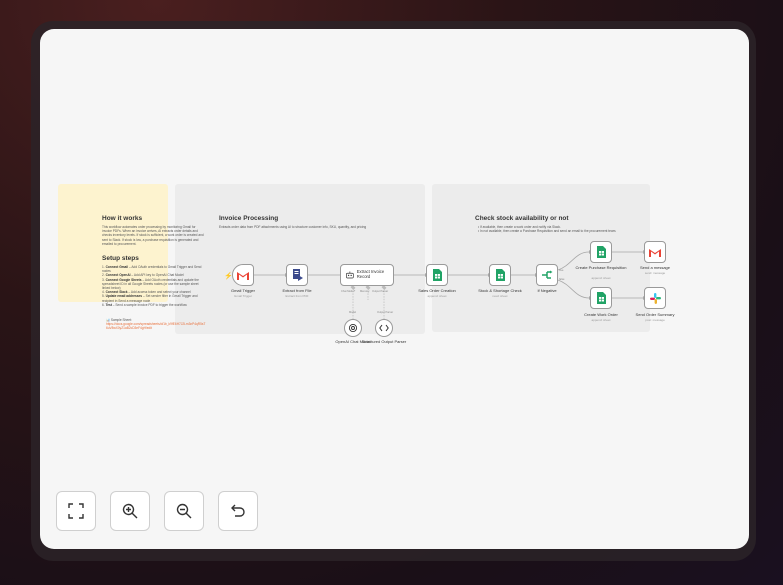 Image resolution: width=783 pixels, height=585 pixels. I want to click on node-stock-shortage-check, so click(500, 275).